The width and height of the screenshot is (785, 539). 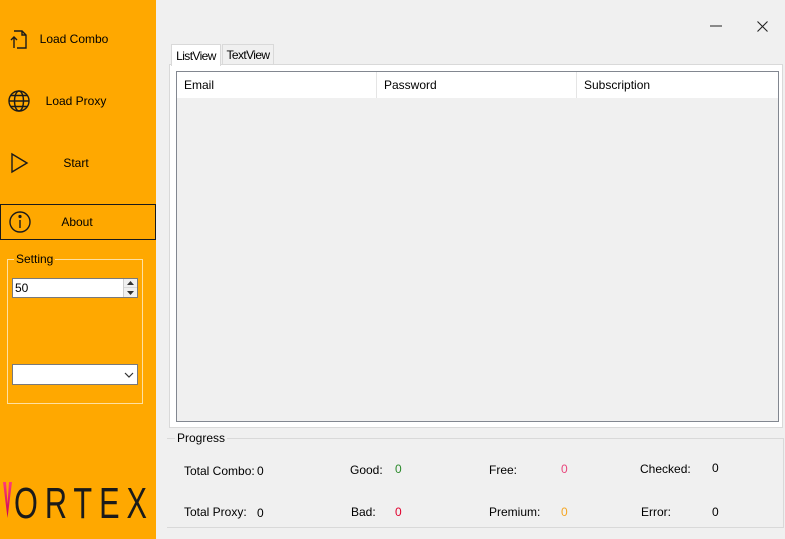 I want to click on free-label: Free:, so click(x=503, y=470).